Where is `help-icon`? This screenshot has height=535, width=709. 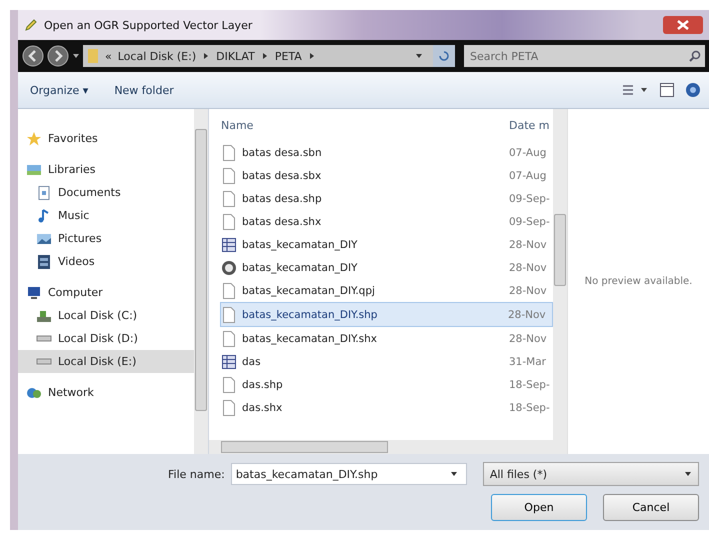
help-icon is located at coordinates (693, 90).